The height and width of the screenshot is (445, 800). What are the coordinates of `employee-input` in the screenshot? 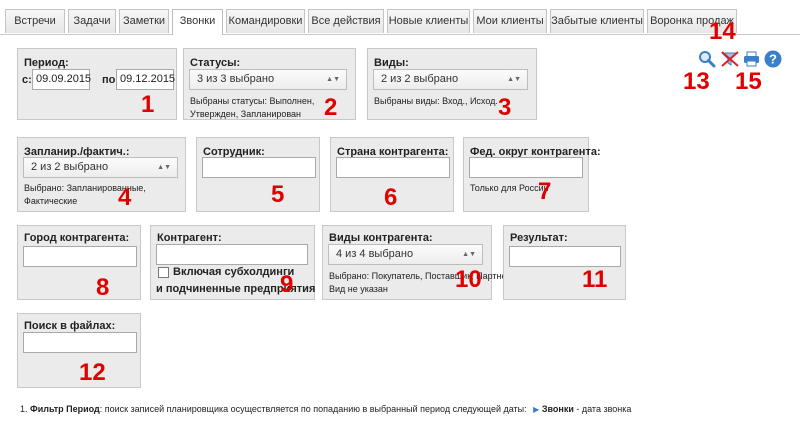 It's located at (259, 167).